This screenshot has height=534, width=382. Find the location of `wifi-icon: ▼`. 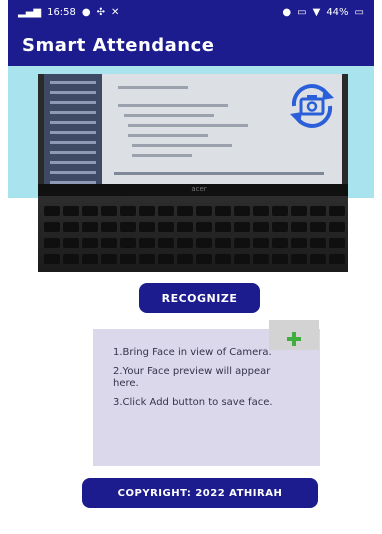

wifi-icon: ▼ is located at coordinates (316, 12).